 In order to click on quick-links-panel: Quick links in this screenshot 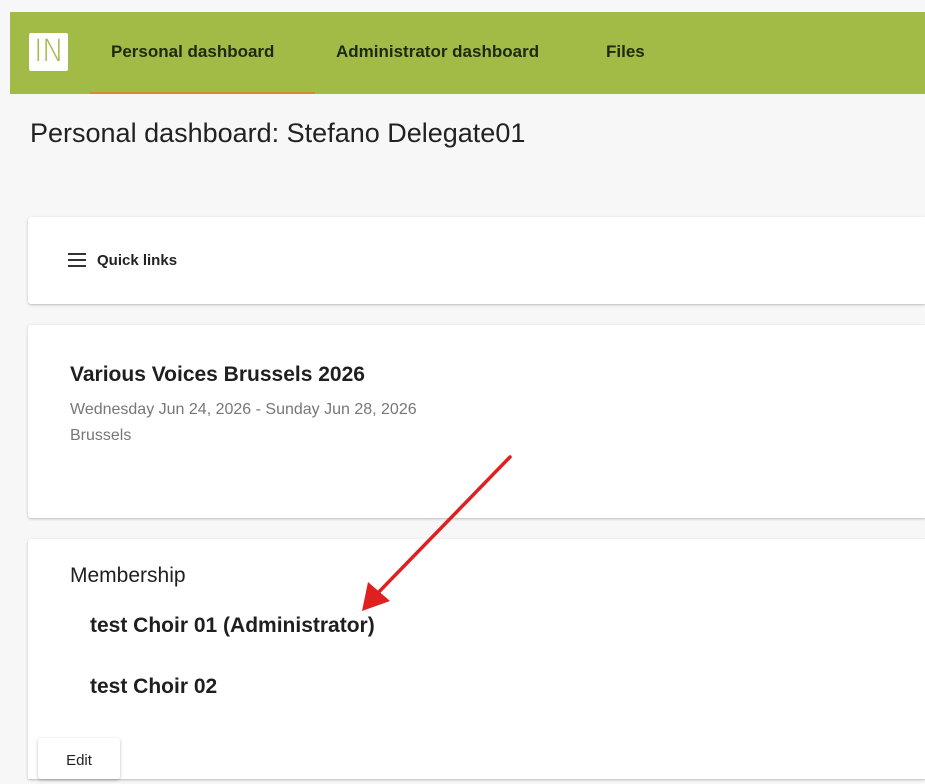, I will do `click(476, 260)`.